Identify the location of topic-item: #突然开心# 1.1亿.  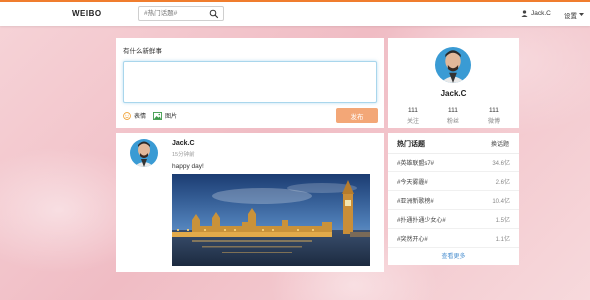
(453, 238).